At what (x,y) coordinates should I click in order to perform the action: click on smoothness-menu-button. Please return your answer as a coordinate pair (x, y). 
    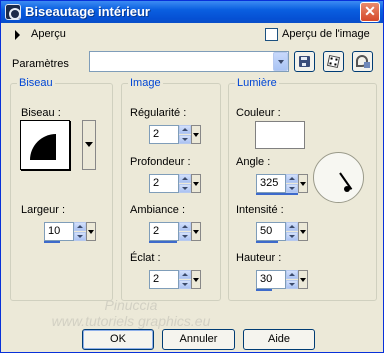
    Looking at the image, I should click on (196, 134).